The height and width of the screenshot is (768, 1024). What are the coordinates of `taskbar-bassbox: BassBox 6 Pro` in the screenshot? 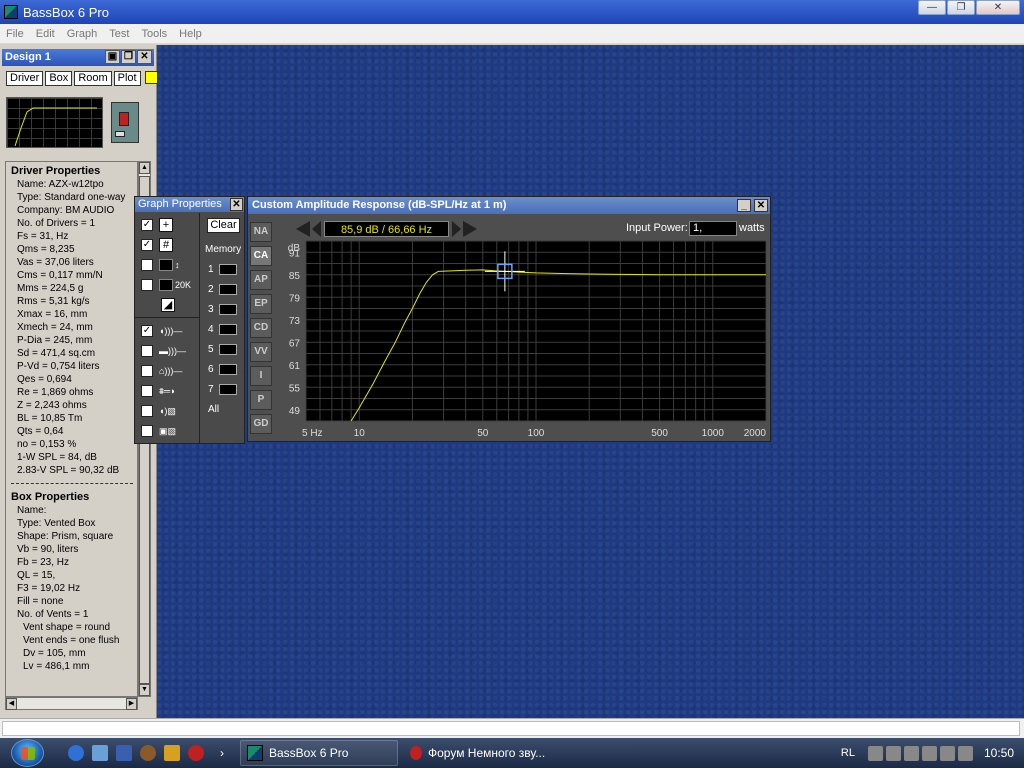 It's located at (319, 753).